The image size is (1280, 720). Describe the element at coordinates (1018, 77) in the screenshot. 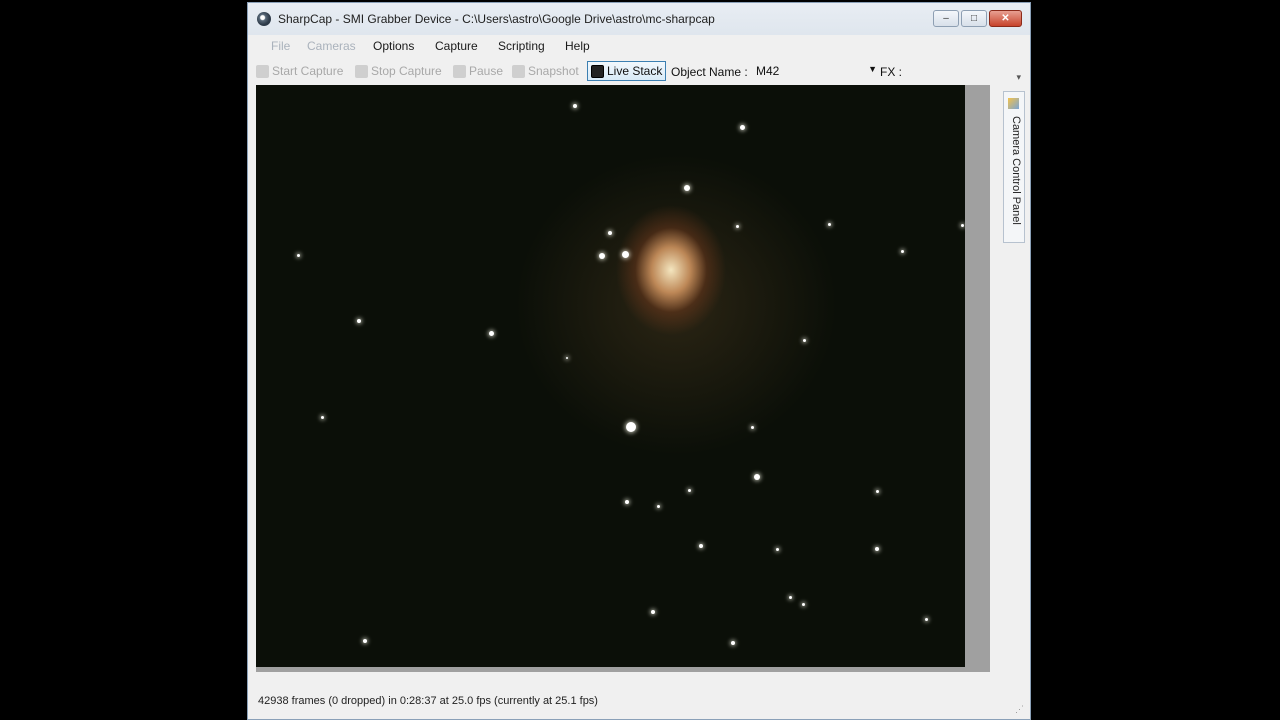

I see `toolbar-overflow-icon: ▾` at that location.